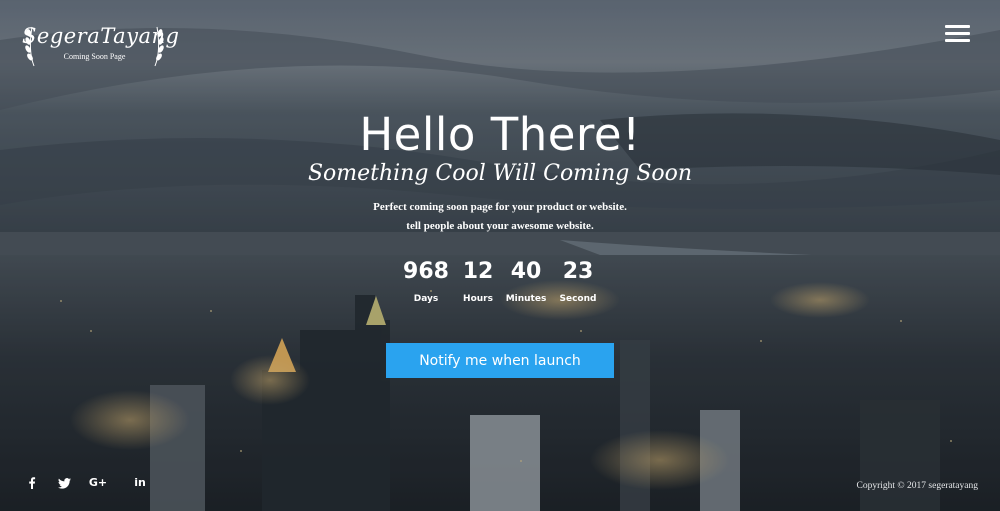 Image resolution: width=1000 pixels, height=511 pixels. I want to click on facebook-glyph, so click(32, 483).